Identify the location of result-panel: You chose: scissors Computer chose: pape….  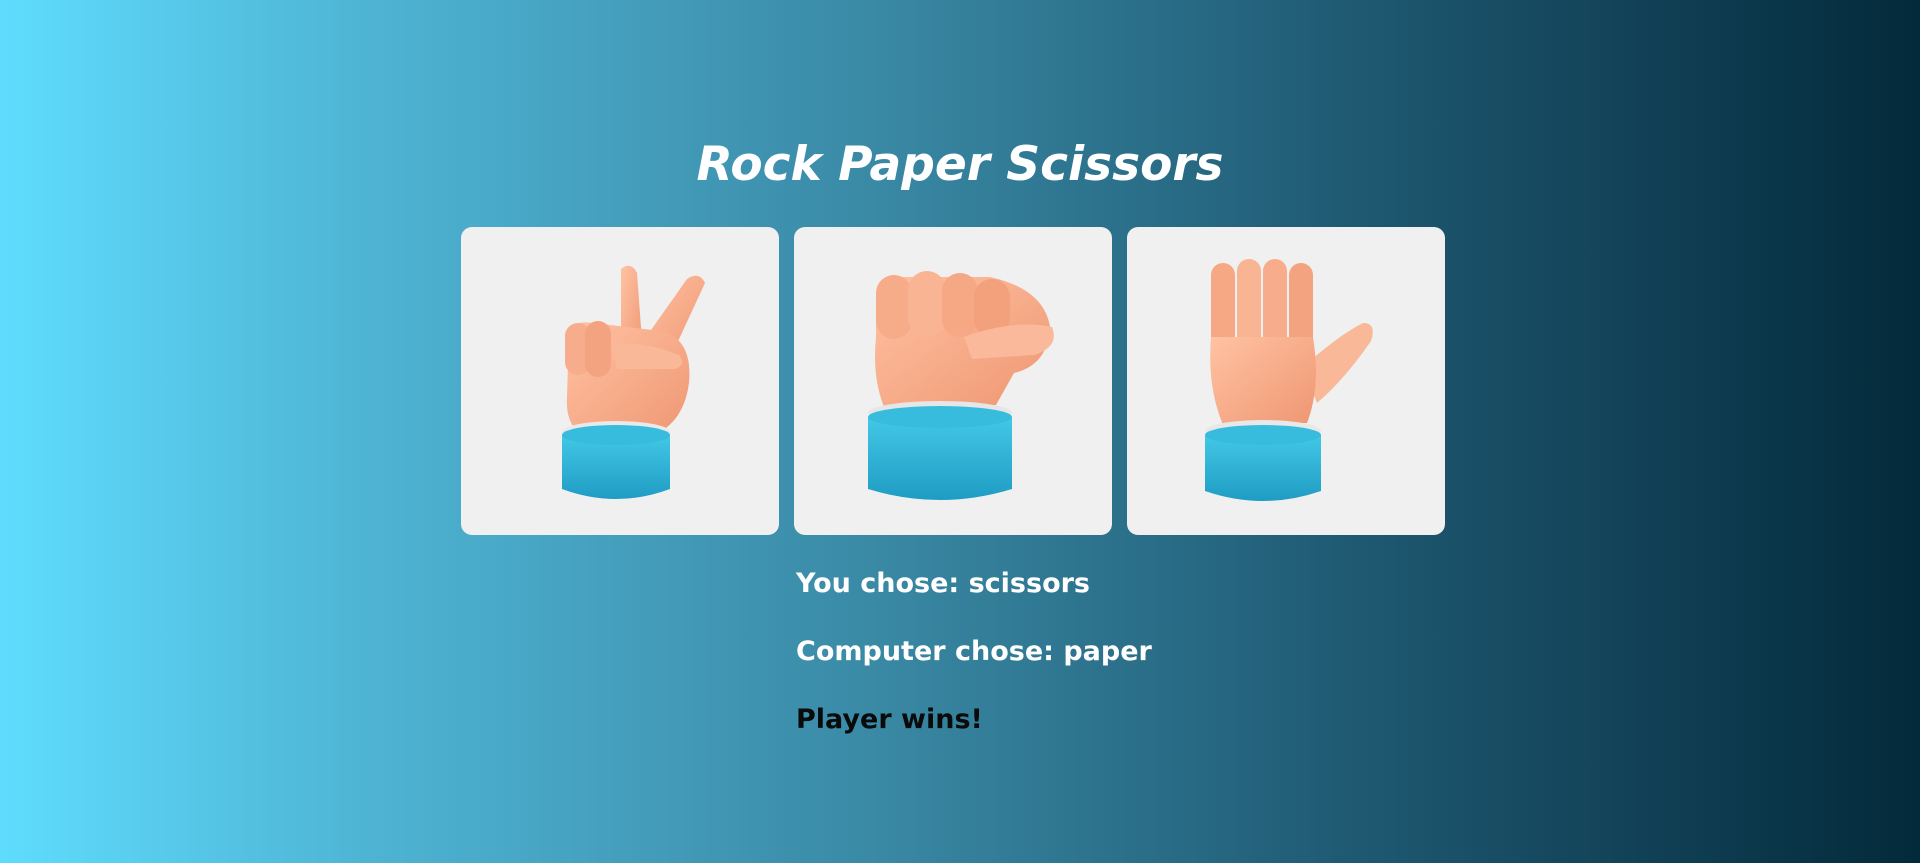
(1096, 668).